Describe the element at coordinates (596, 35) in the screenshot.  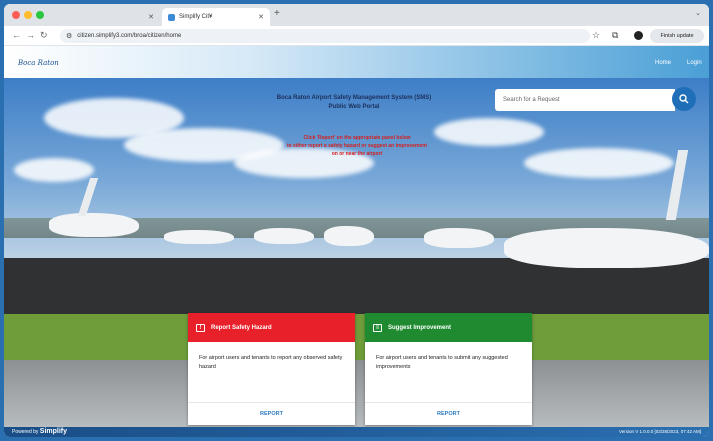
I see `bookmark-star-icon: ☆` at that location.